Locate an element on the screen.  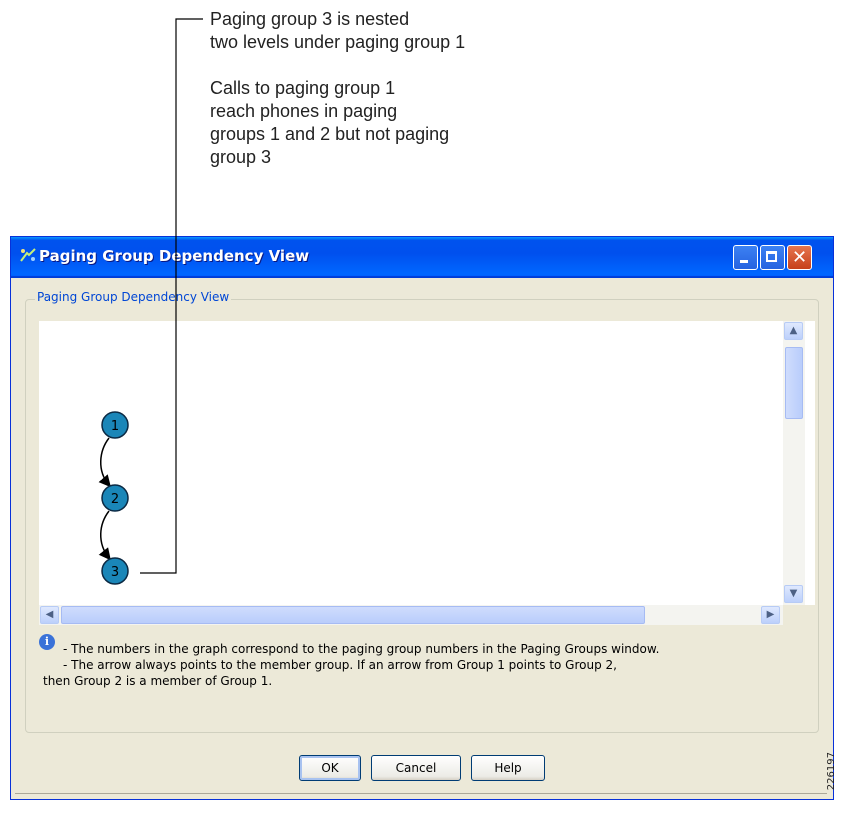
maximize-icon is located at coordinates (771, 256).